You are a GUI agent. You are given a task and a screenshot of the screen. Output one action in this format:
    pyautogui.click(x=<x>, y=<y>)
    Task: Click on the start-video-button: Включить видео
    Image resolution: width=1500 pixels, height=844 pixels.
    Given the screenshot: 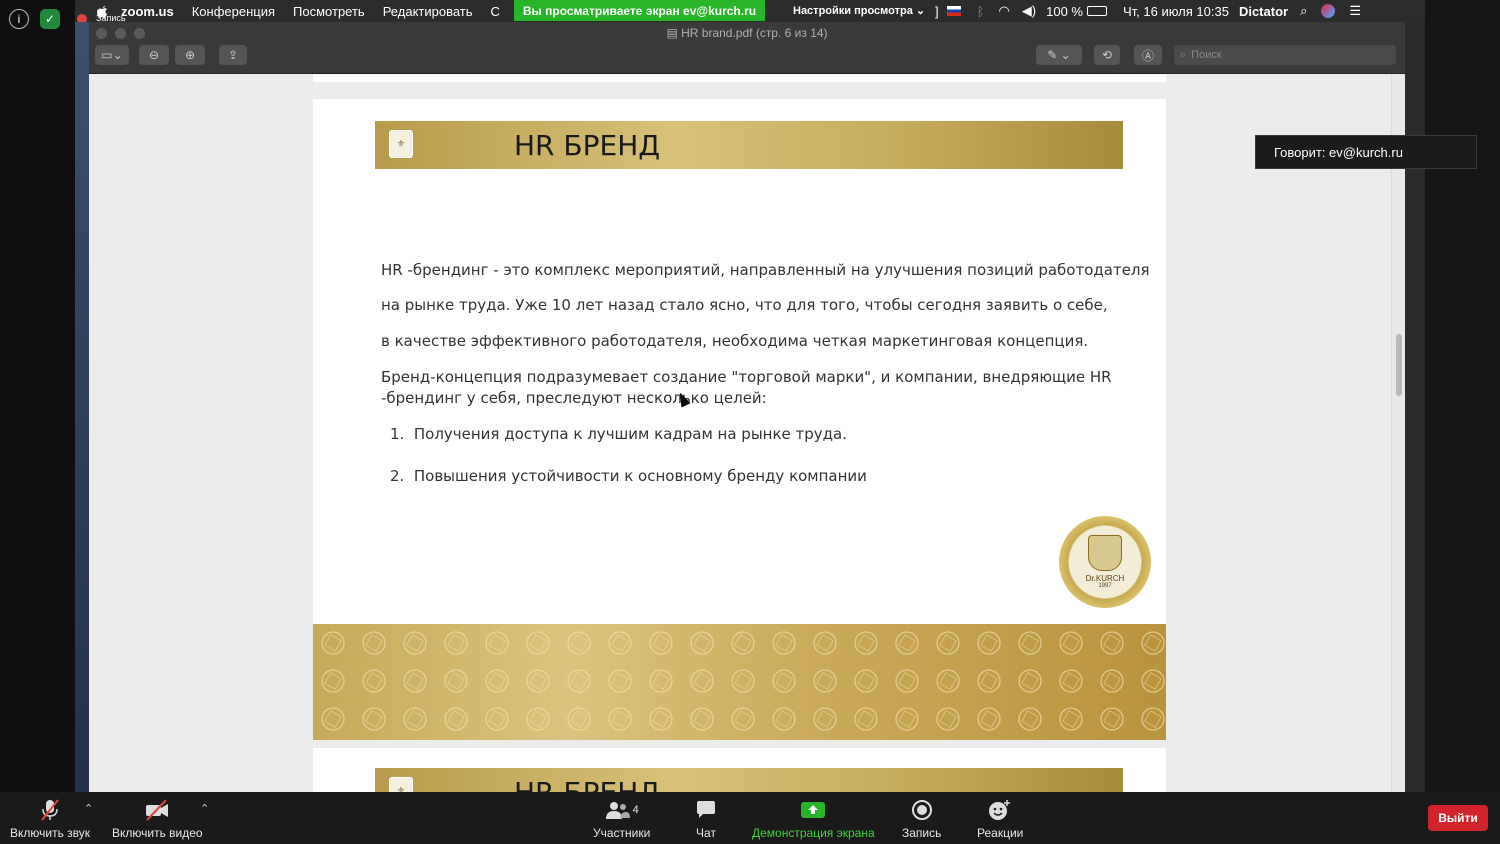 What is the action you would take?
    pyautogui.click(x=157, y=819)
    